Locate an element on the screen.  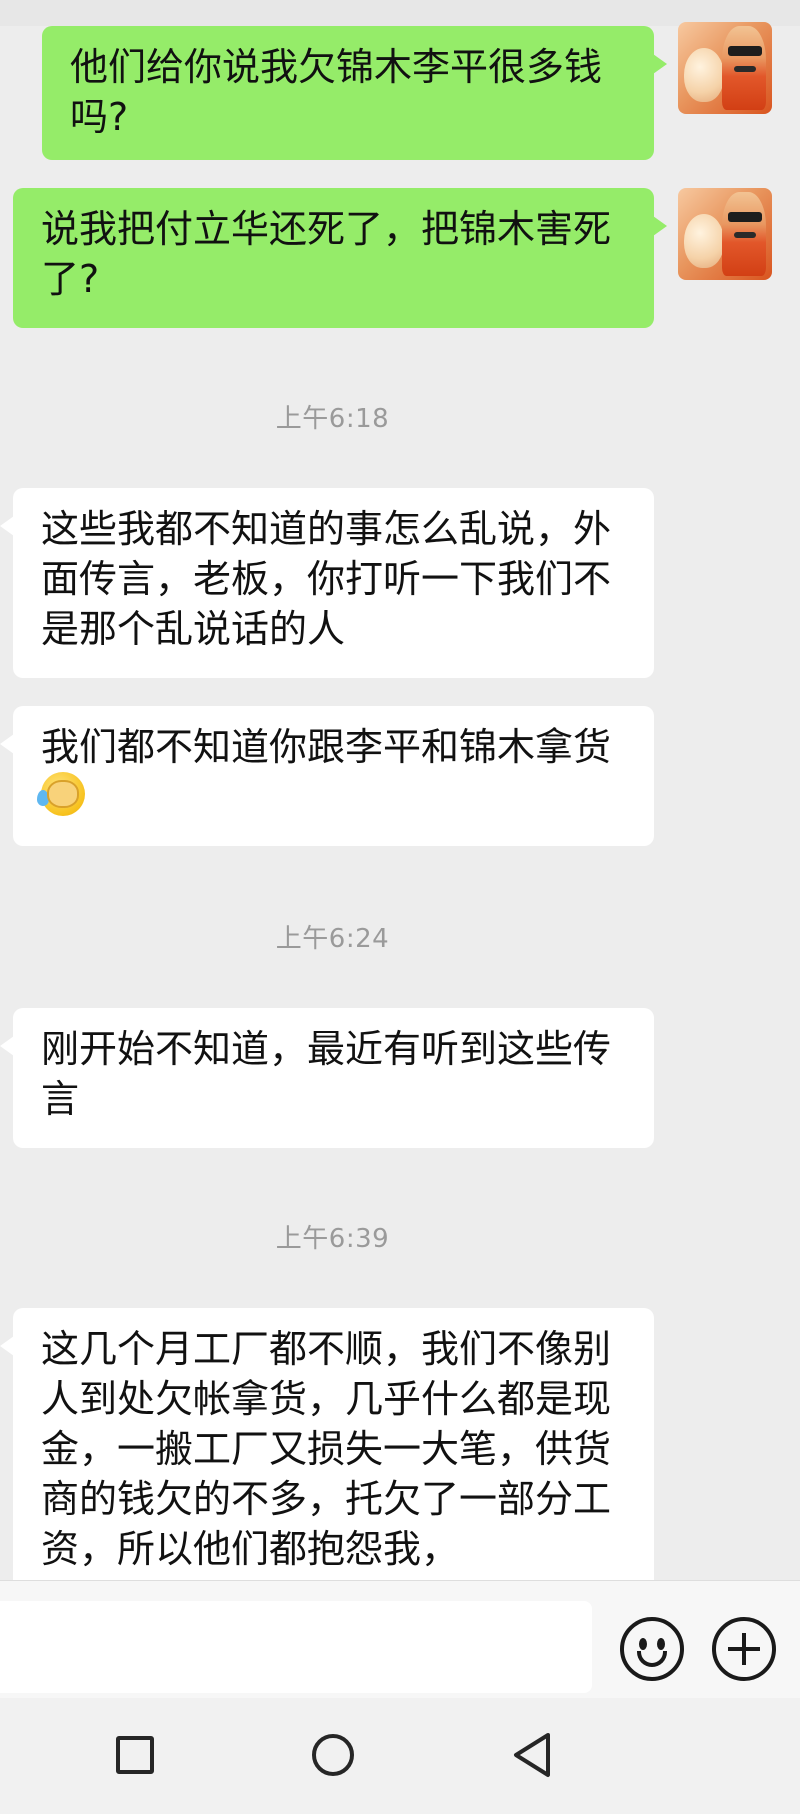
message-text: 我们都不知道你跟李平和锦木拿货 is located at coordinates (326, 747).